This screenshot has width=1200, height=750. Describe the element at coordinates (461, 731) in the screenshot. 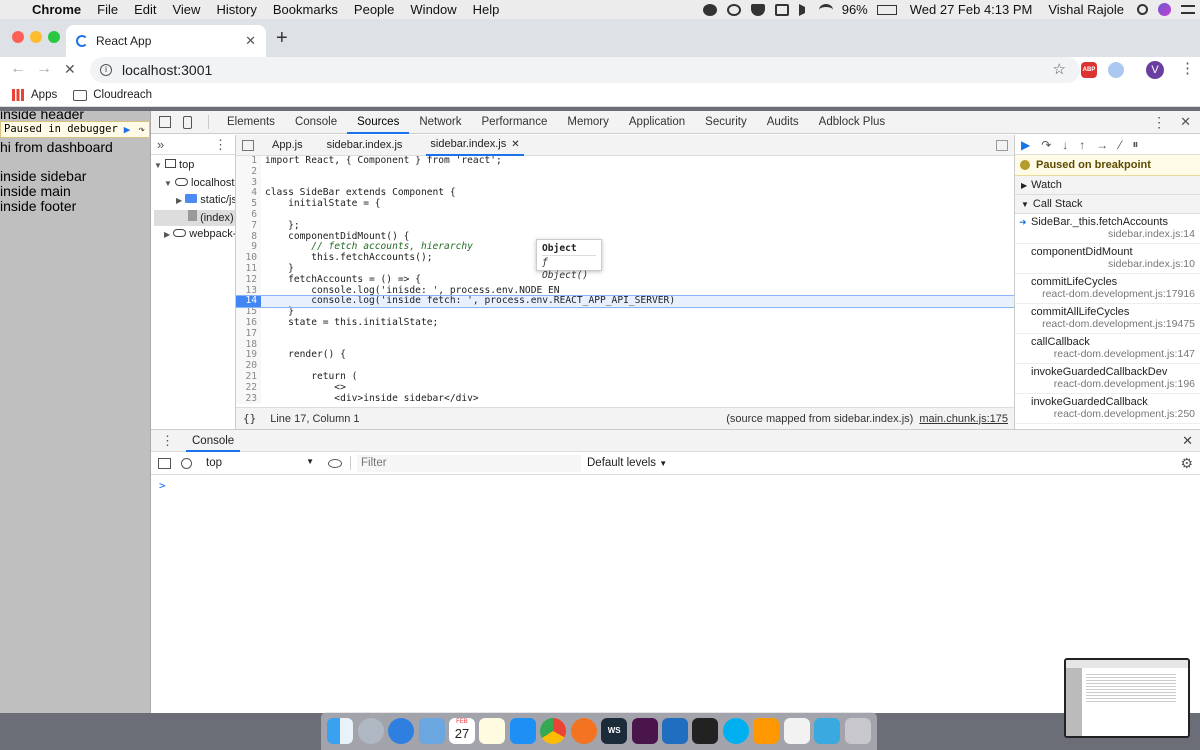

I see `calendar-icon: FEB 27` at that location.